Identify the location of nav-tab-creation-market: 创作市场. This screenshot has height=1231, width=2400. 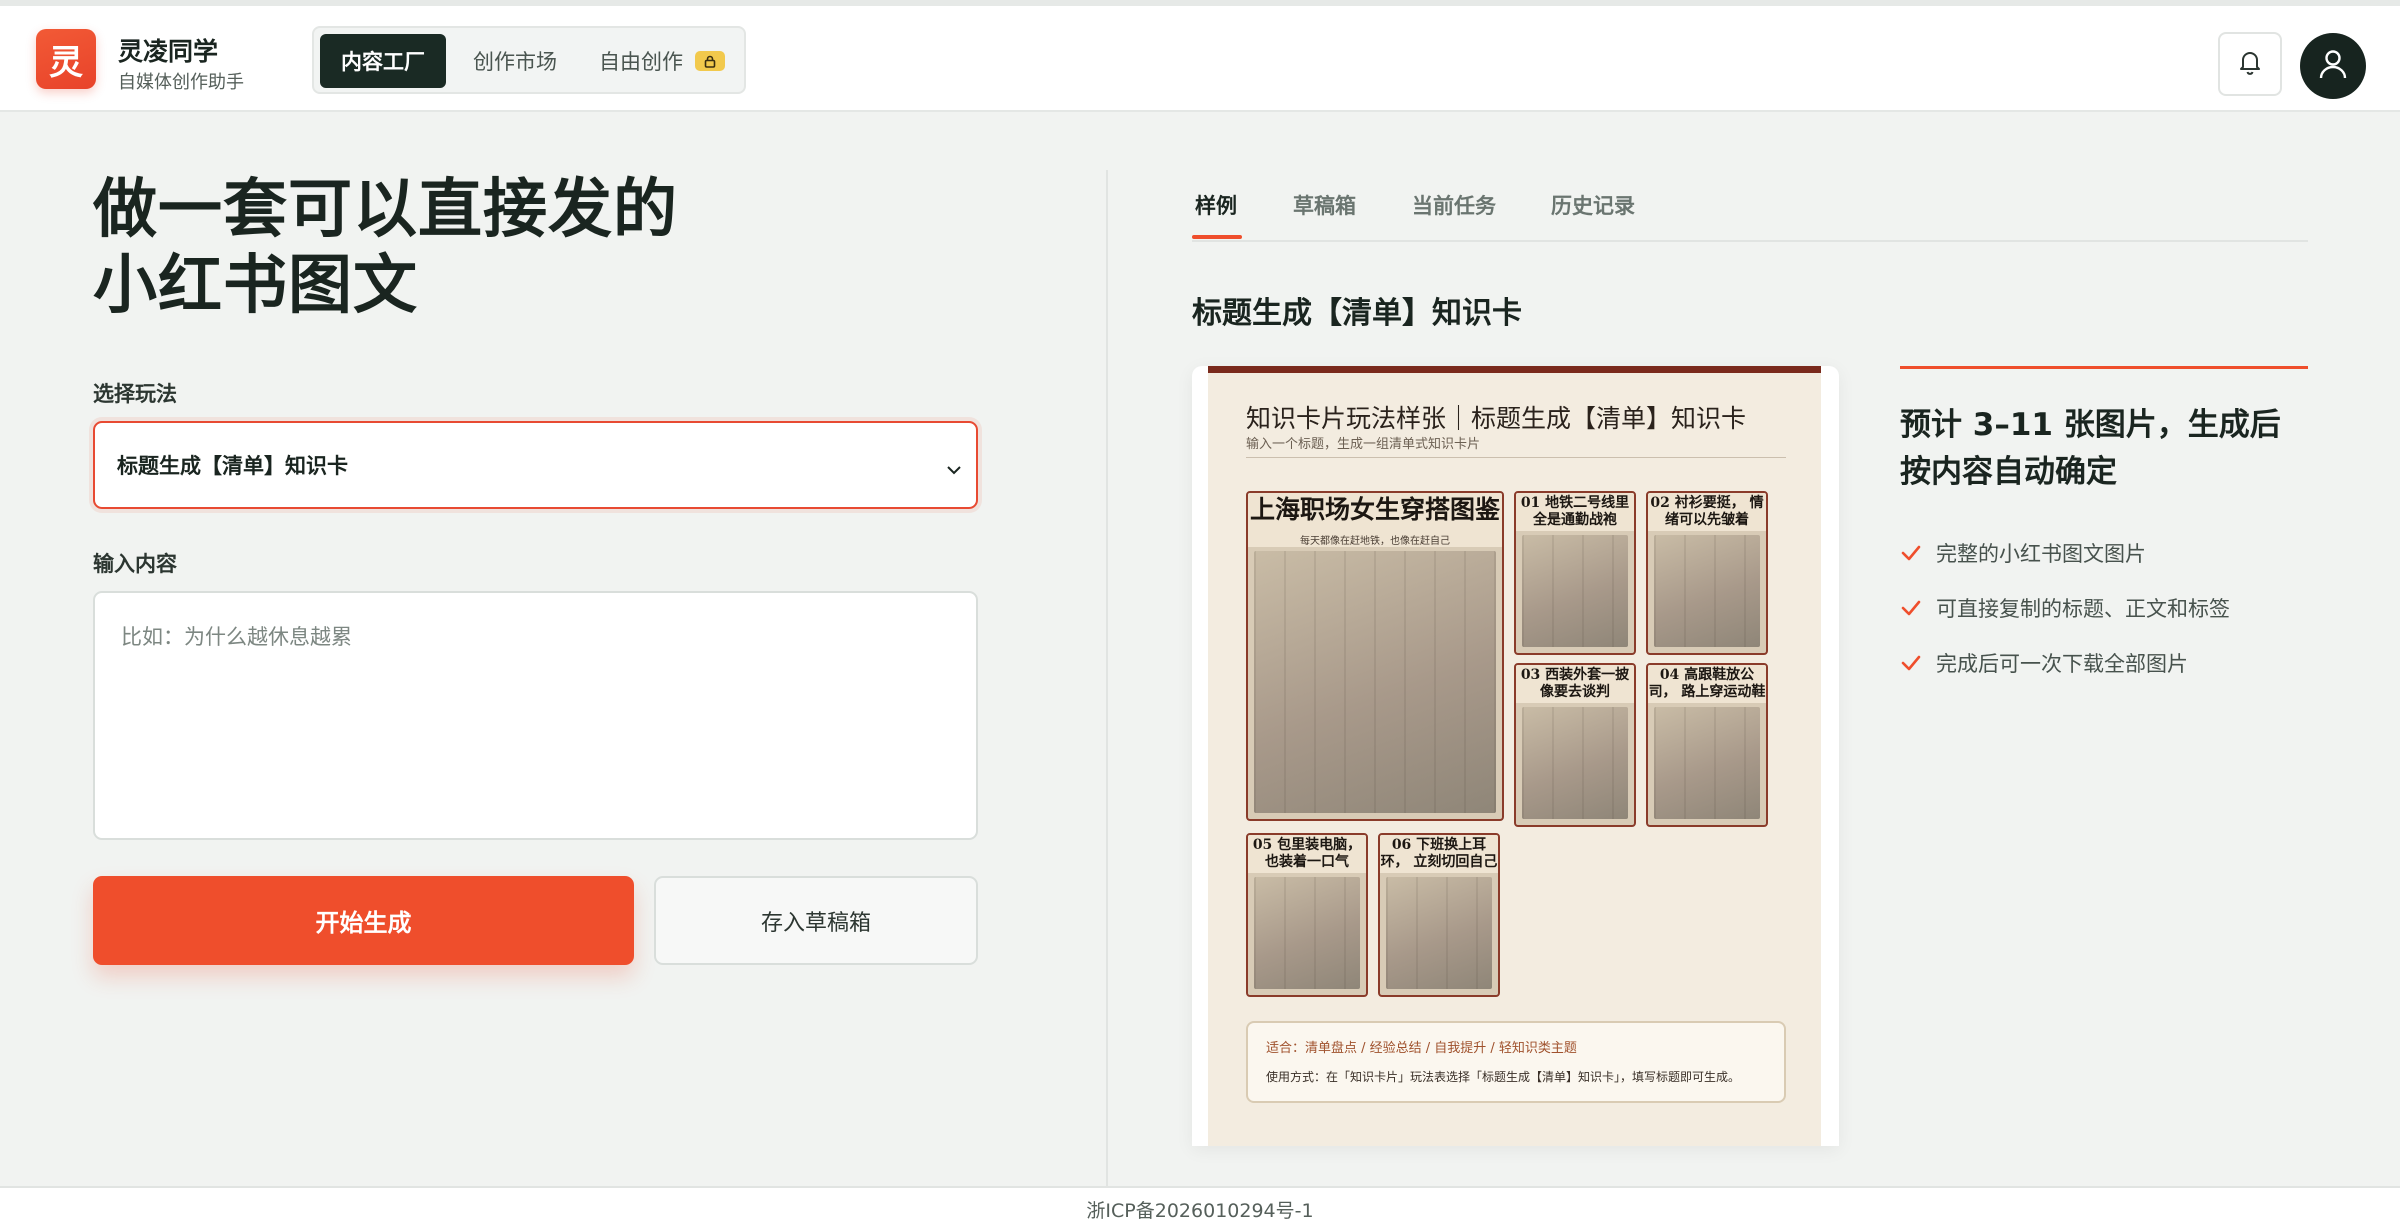
(515, 61).